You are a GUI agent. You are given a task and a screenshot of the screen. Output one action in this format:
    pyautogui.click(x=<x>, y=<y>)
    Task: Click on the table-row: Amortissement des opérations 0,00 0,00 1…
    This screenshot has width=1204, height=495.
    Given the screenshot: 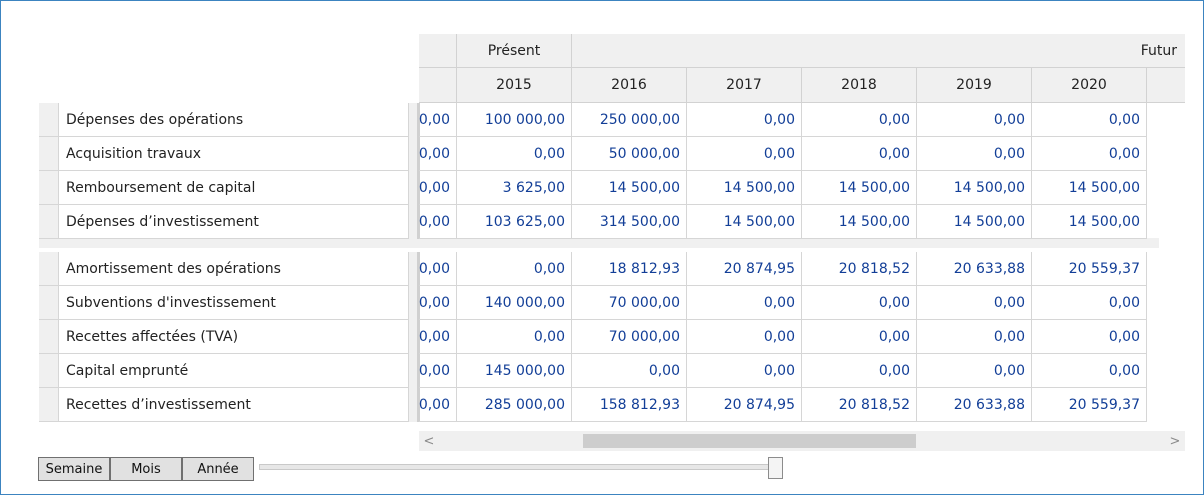 What is the action you would take?
    pyautogui.click(x=599, y=269)
    